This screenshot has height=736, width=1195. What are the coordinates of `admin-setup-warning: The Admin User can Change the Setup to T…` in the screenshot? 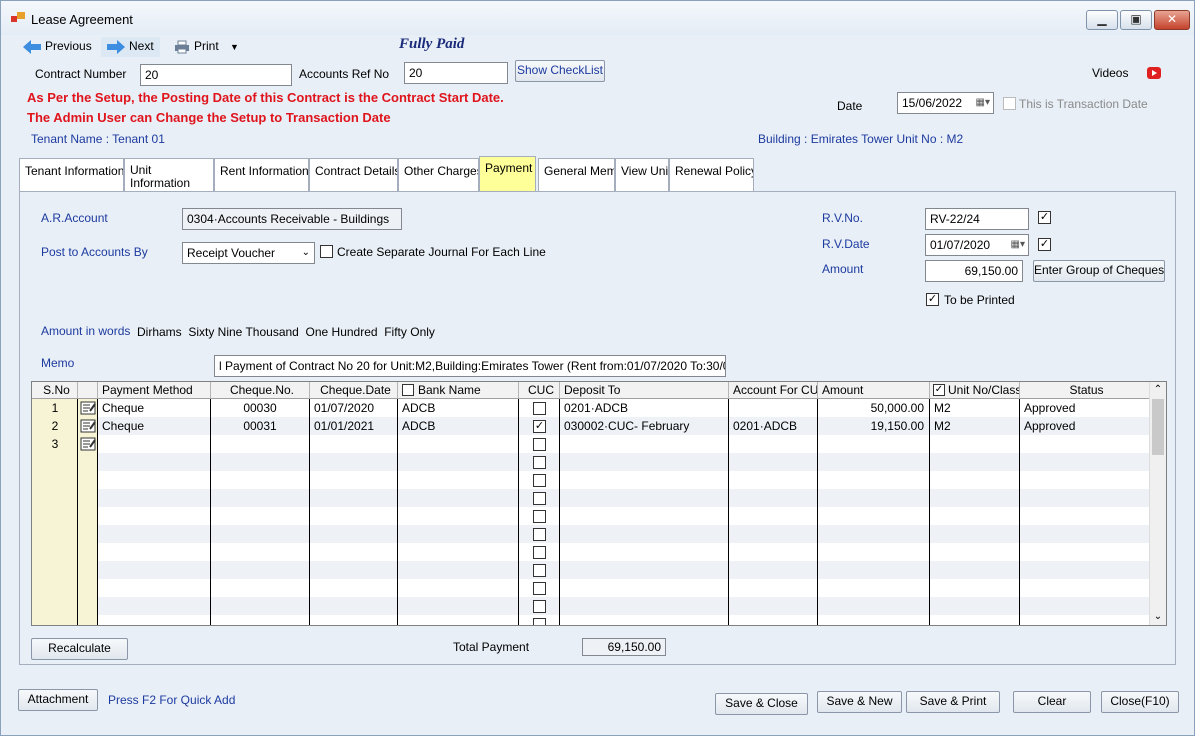 It's located at (209, 117).